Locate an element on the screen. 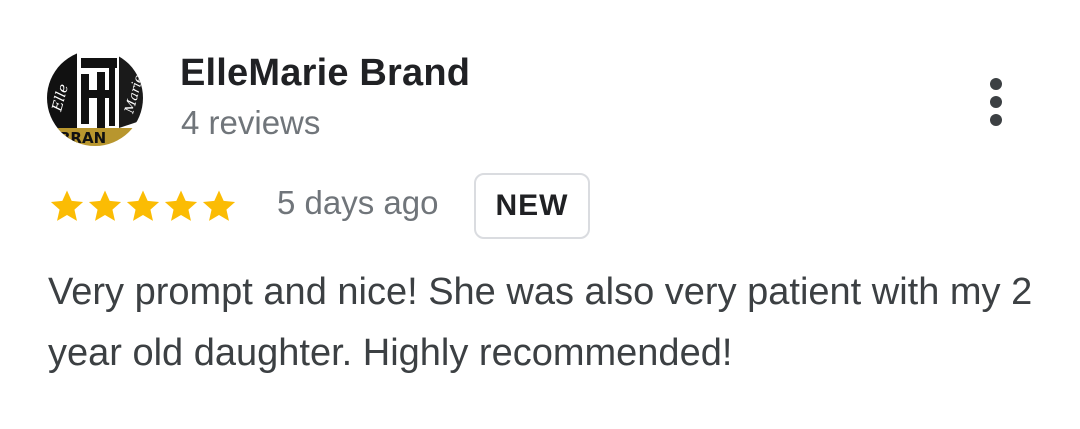 The height and width of the screenshot is (429, 1080). new-badge: NEW is located at coordinates (532, 206).